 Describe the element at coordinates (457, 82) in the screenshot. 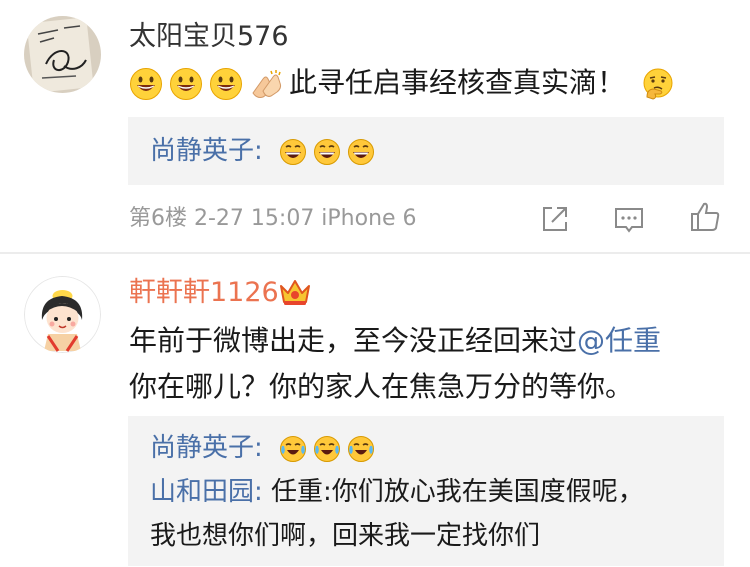

I see `comment-body-text: 此寻任启事经核查真实滴！` at that location.